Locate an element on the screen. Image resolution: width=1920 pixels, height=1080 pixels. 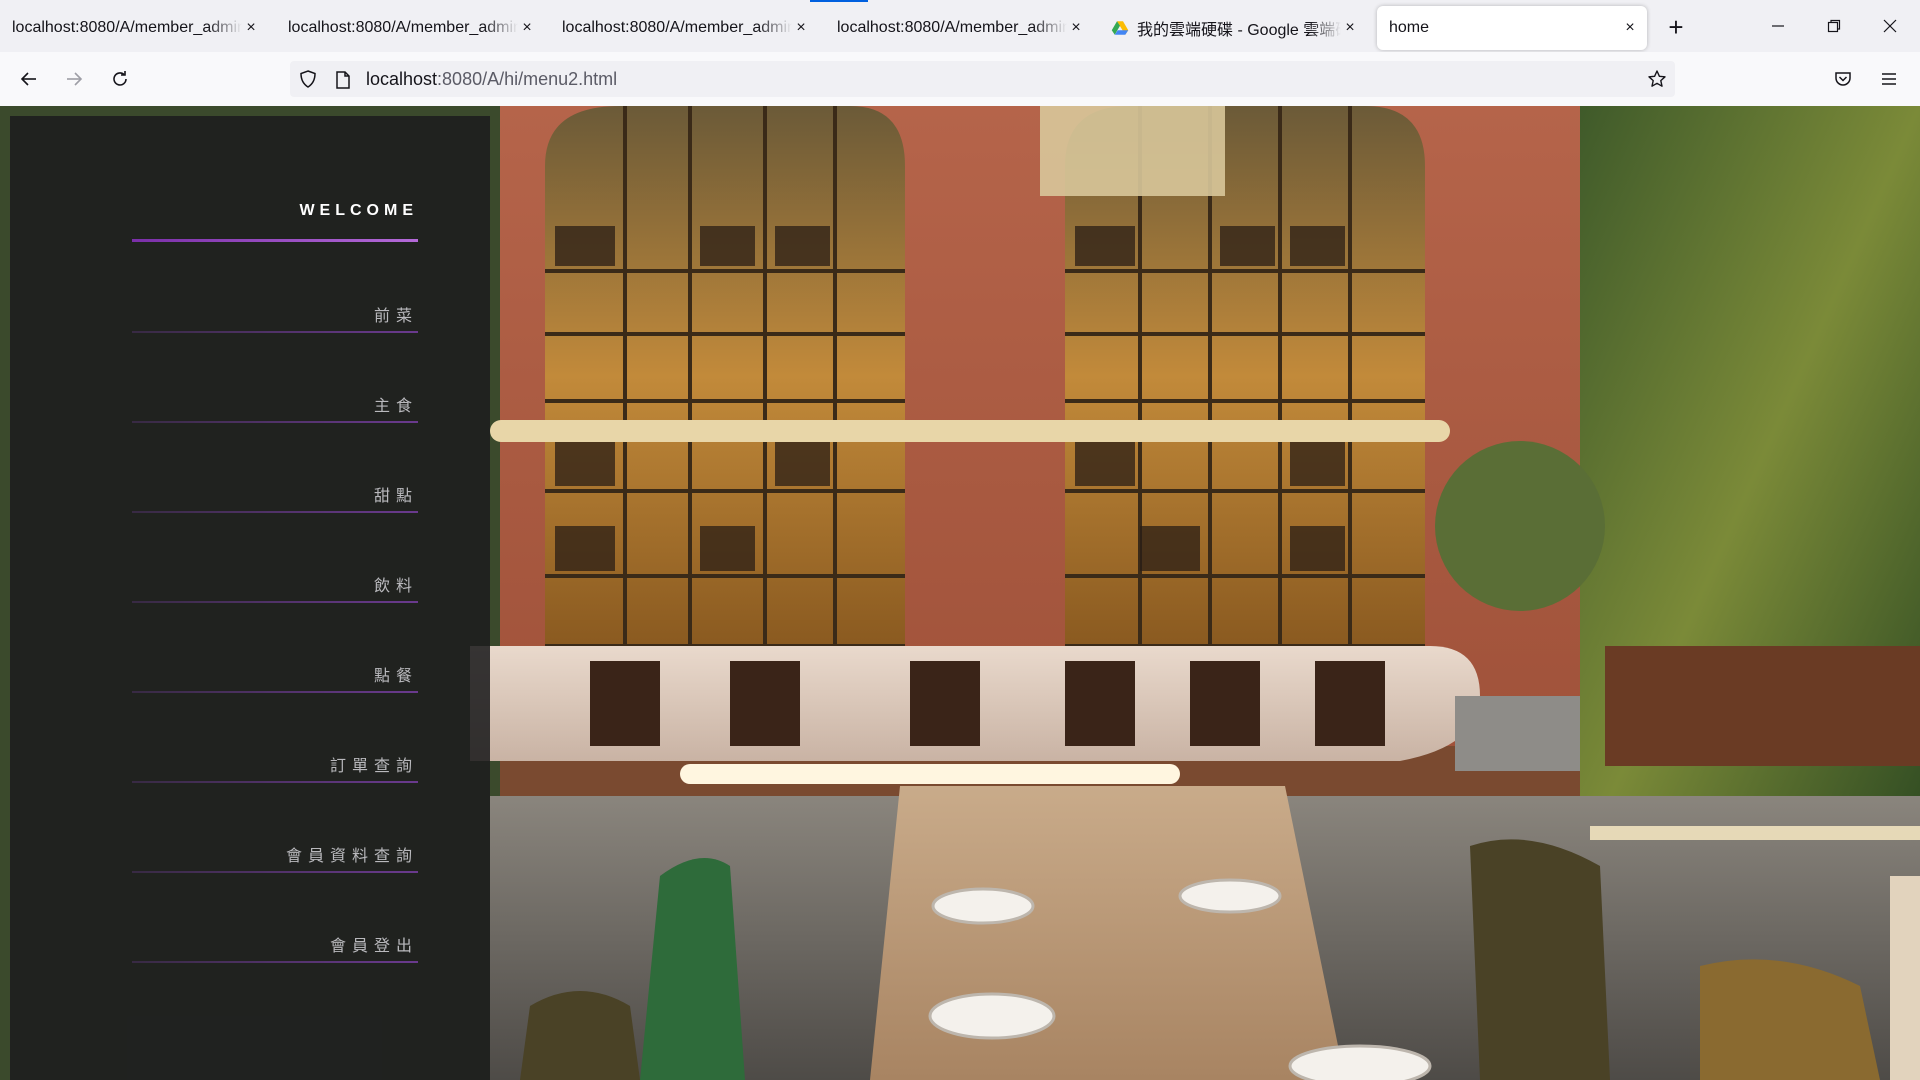
tab-member-admin-3: localhost:8080/A/member_admin × is located at coordinates (684, 28).